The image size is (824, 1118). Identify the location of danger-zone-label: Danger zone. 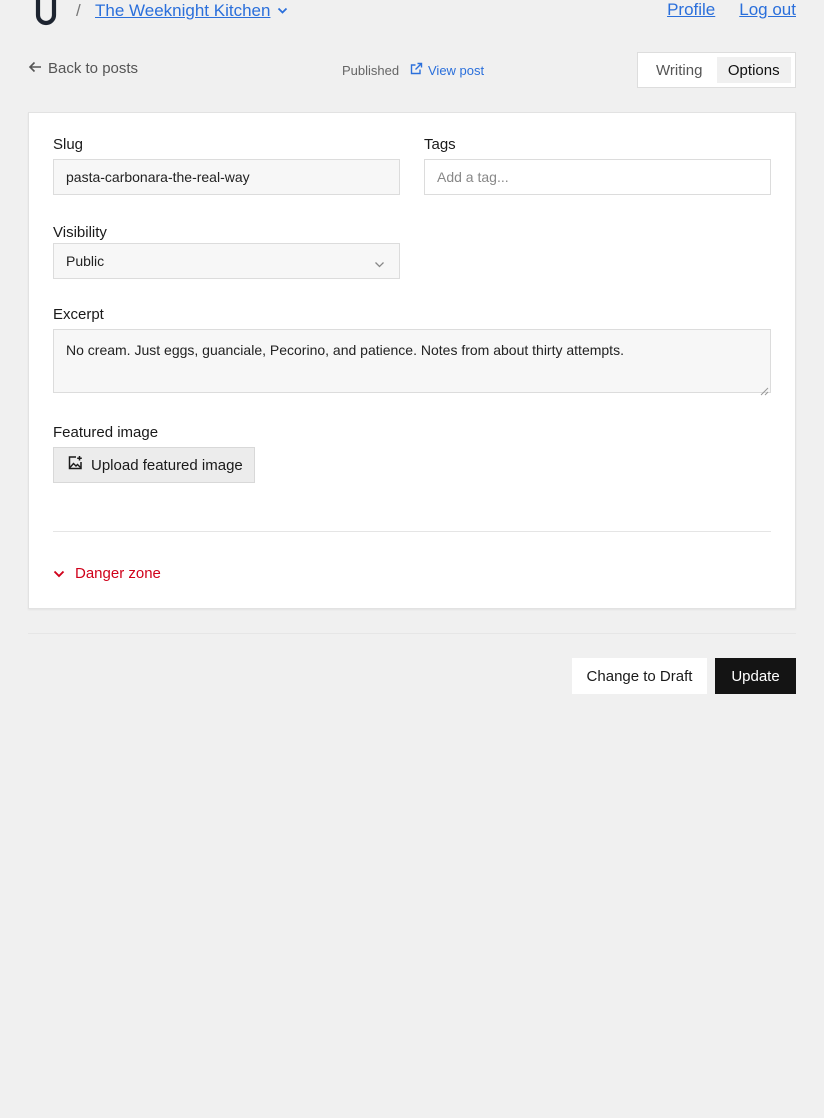
(118, 573).